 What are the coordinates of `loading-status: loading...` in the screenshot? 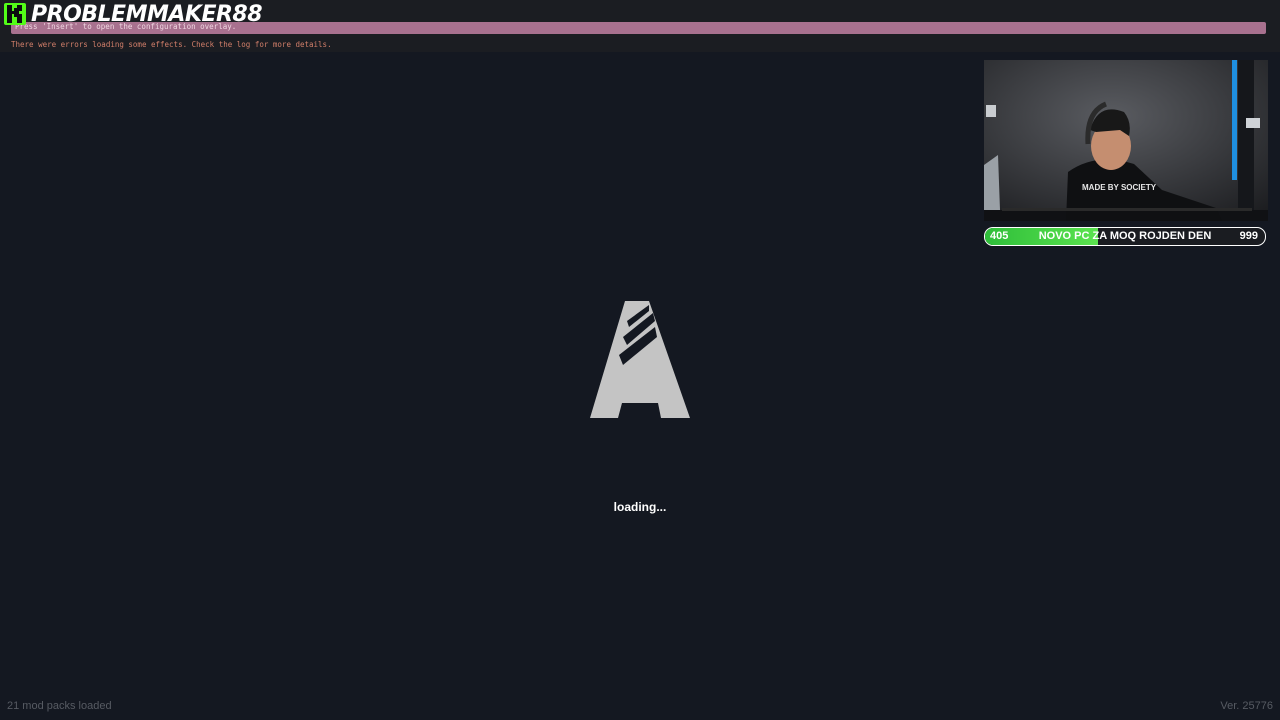 It's located at (640, 507).